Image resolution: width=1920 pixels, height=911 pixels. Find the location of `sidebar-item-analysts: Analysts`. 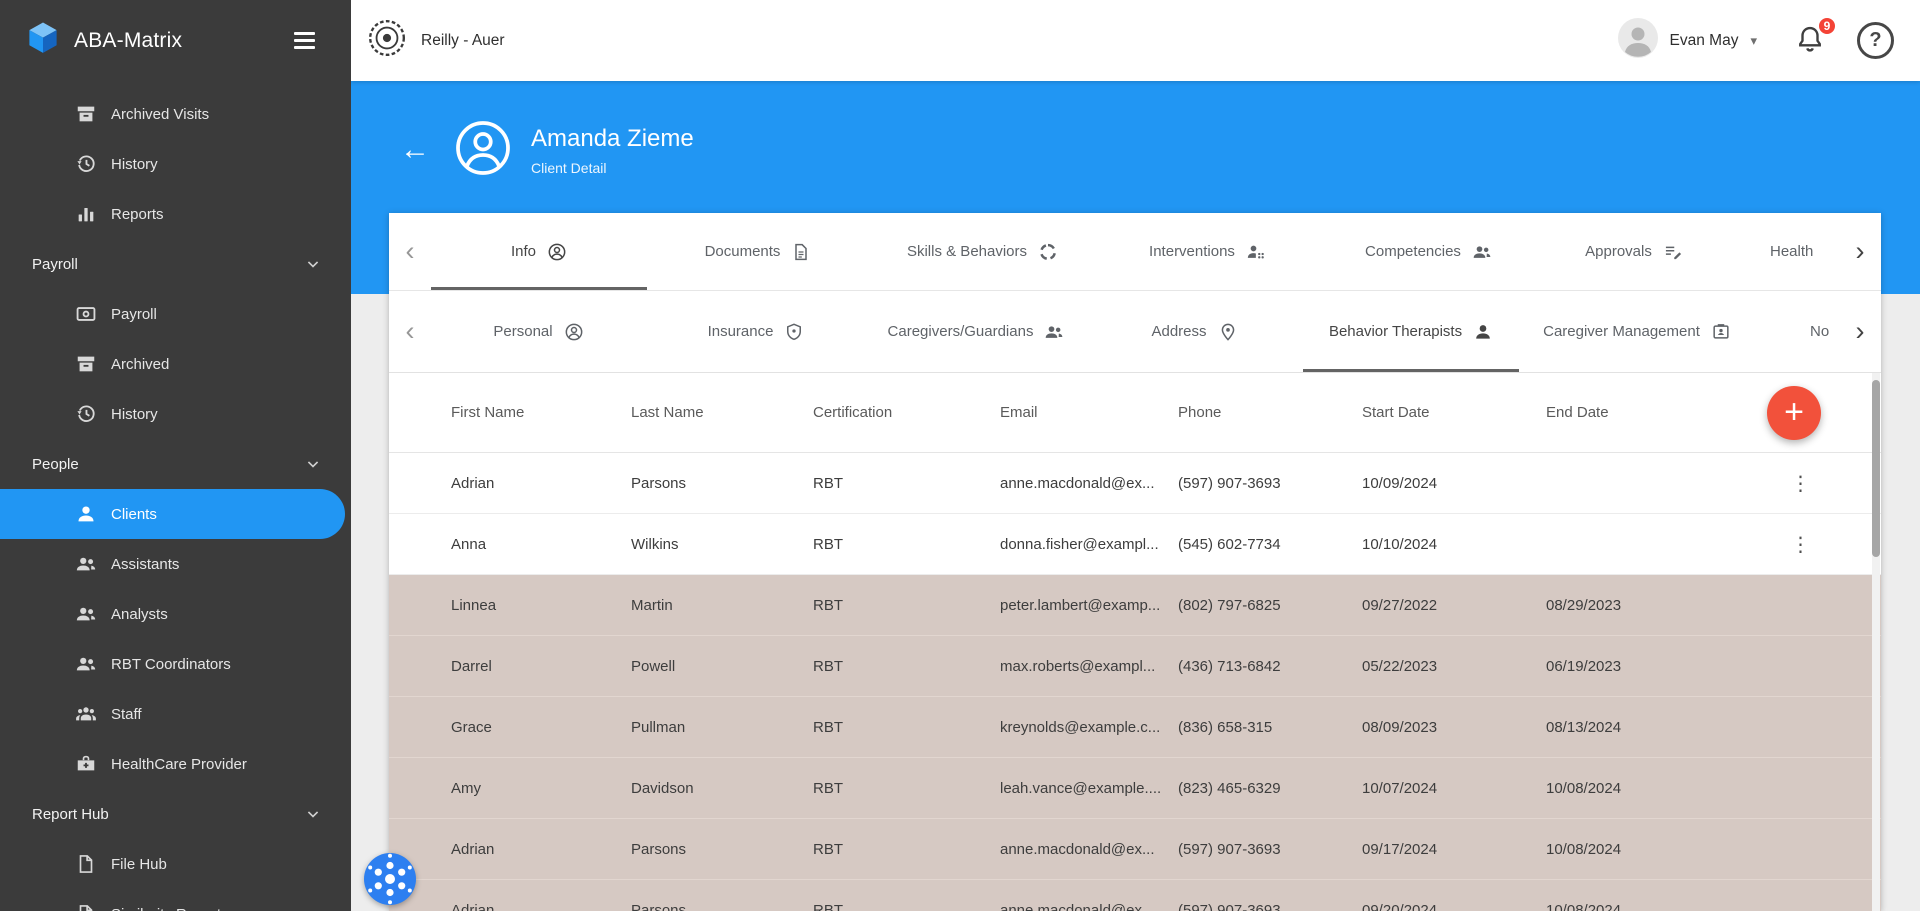

sidebar-item-analysts: Analysts is located at coordinates (175, 614).